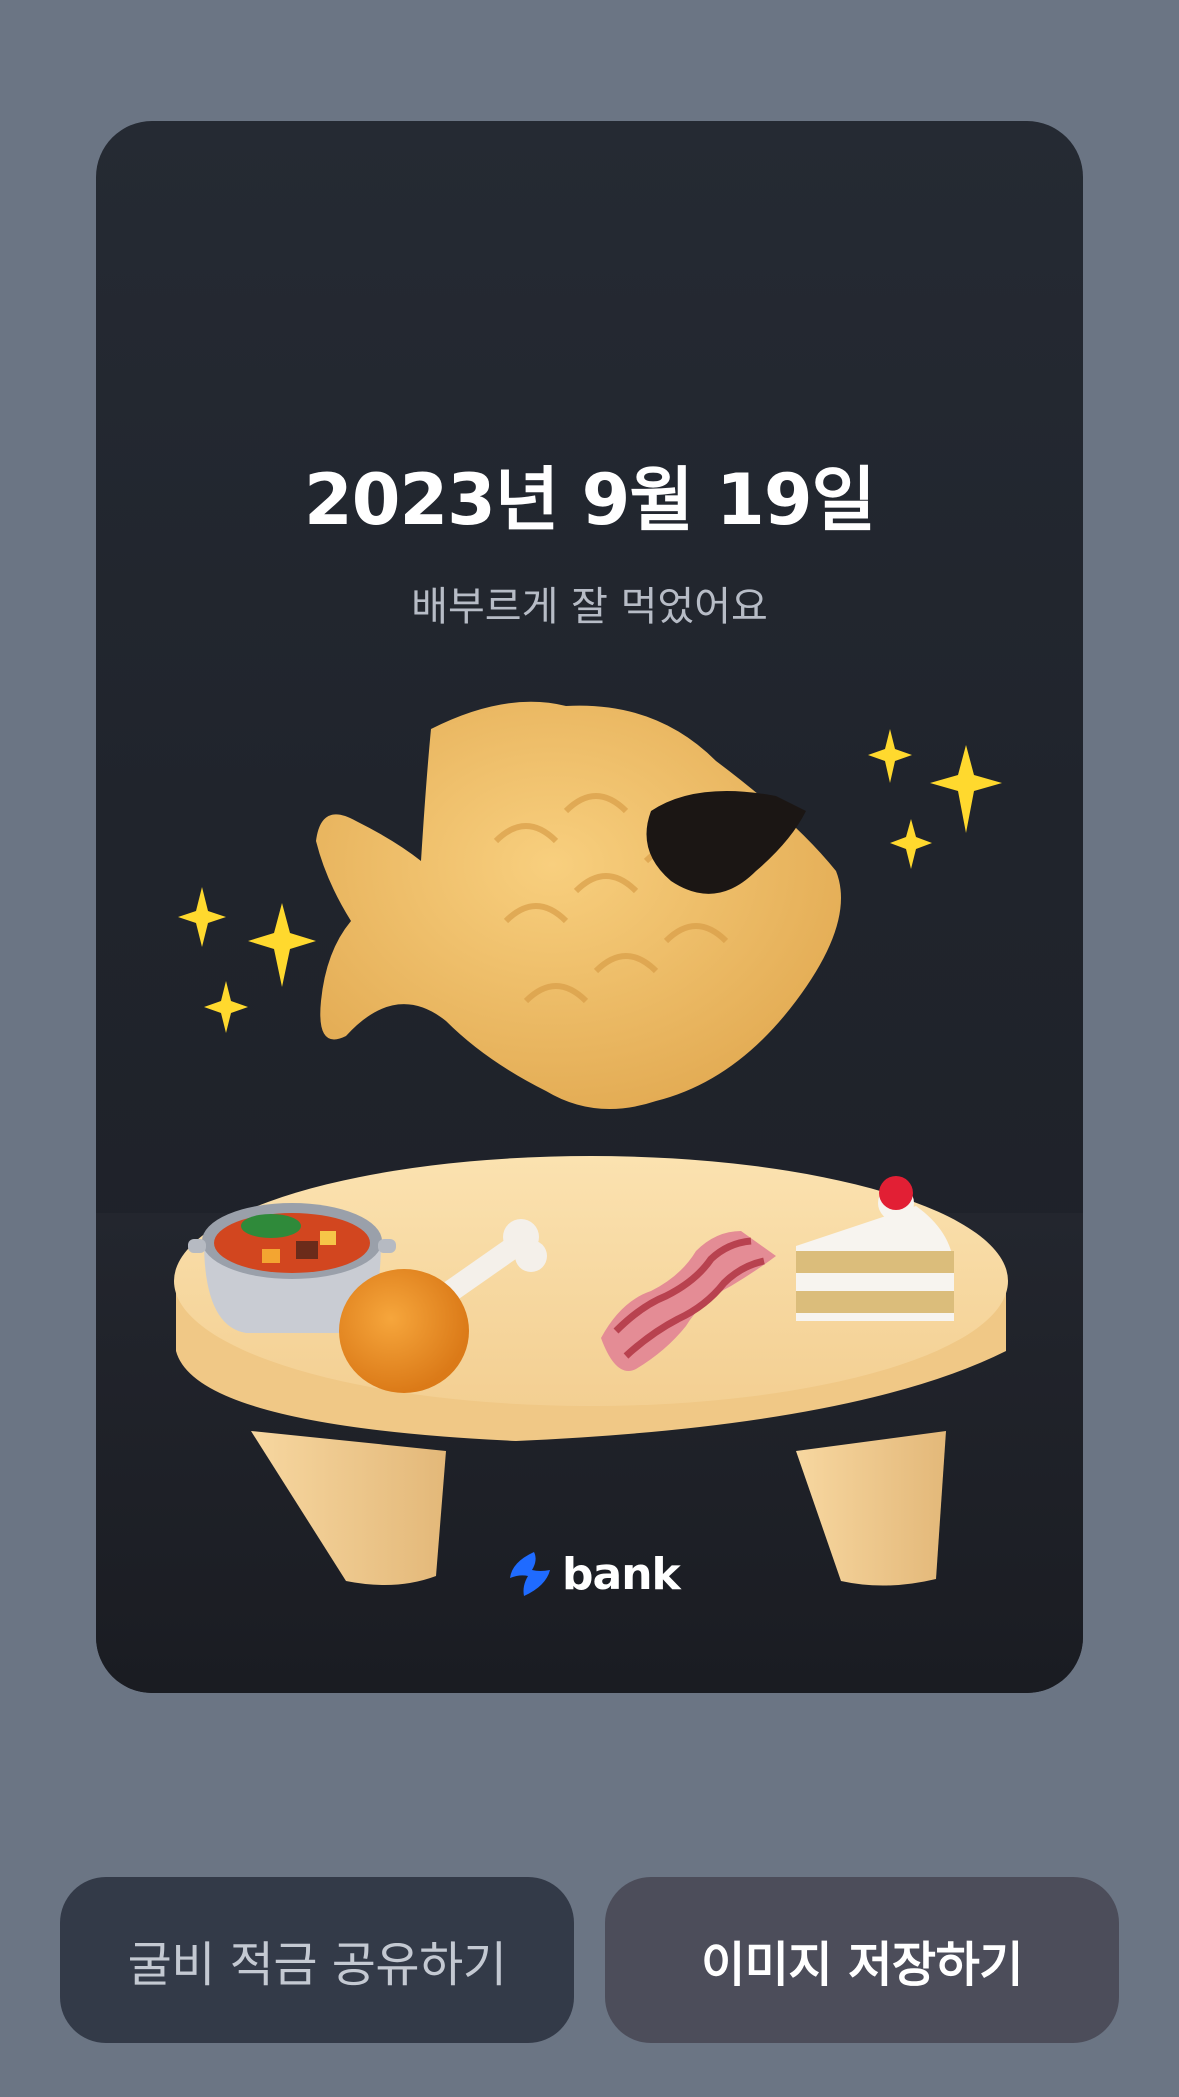 The image size is (1179, 2097). What do you see at coordinates (935, 799) in the screenshot?
I see `sparkles-right-icon` at bounding box center [935, 799].